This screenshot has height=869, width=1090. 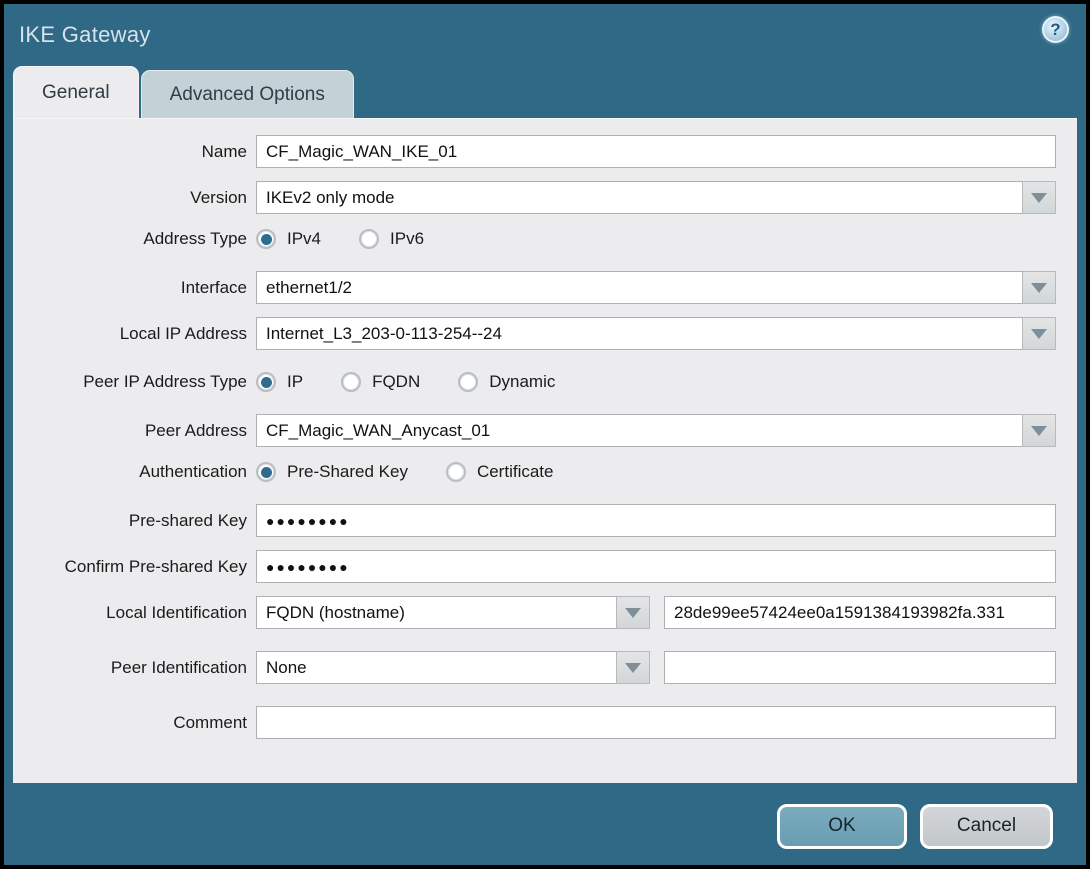 I want to click on radio-ipv6: IPv6, so click(x=391, y=239).